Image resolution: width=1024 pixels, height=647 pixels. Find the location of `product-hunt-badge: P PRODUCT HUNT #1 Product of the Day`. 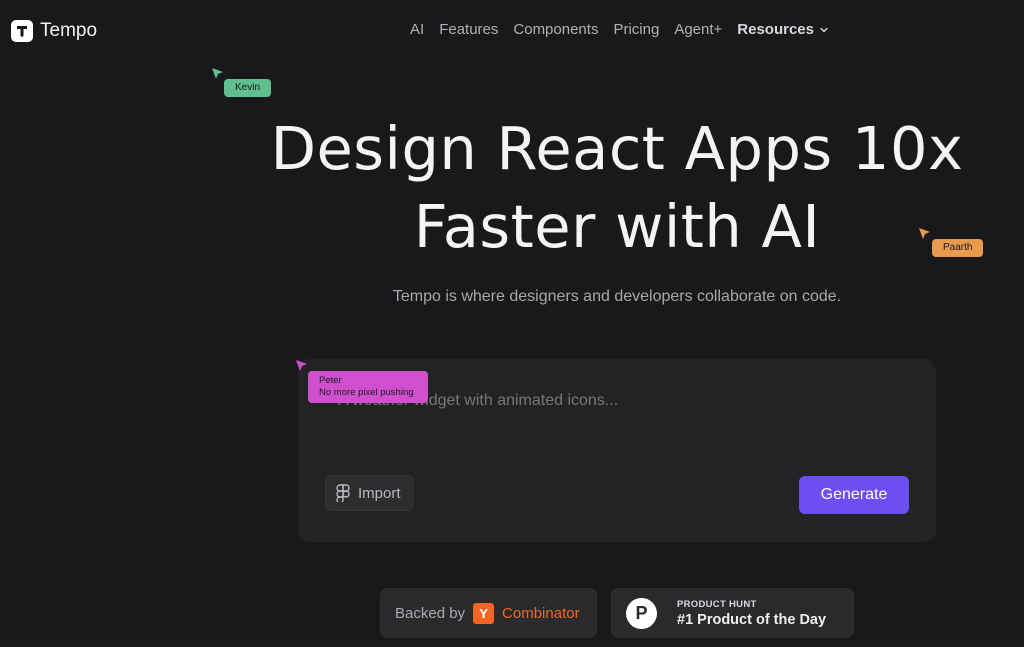

product-hunt-badge: P PRODUCT HUNT #1 Product of the Day is located at coordinates (732, 613).